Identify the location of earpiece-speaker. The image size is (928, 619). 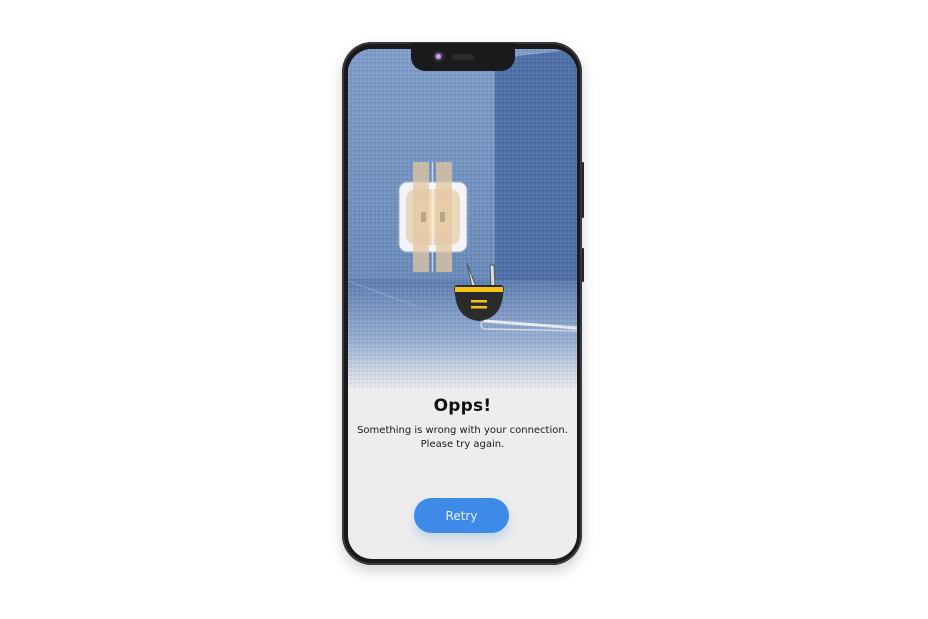
(463, 57).